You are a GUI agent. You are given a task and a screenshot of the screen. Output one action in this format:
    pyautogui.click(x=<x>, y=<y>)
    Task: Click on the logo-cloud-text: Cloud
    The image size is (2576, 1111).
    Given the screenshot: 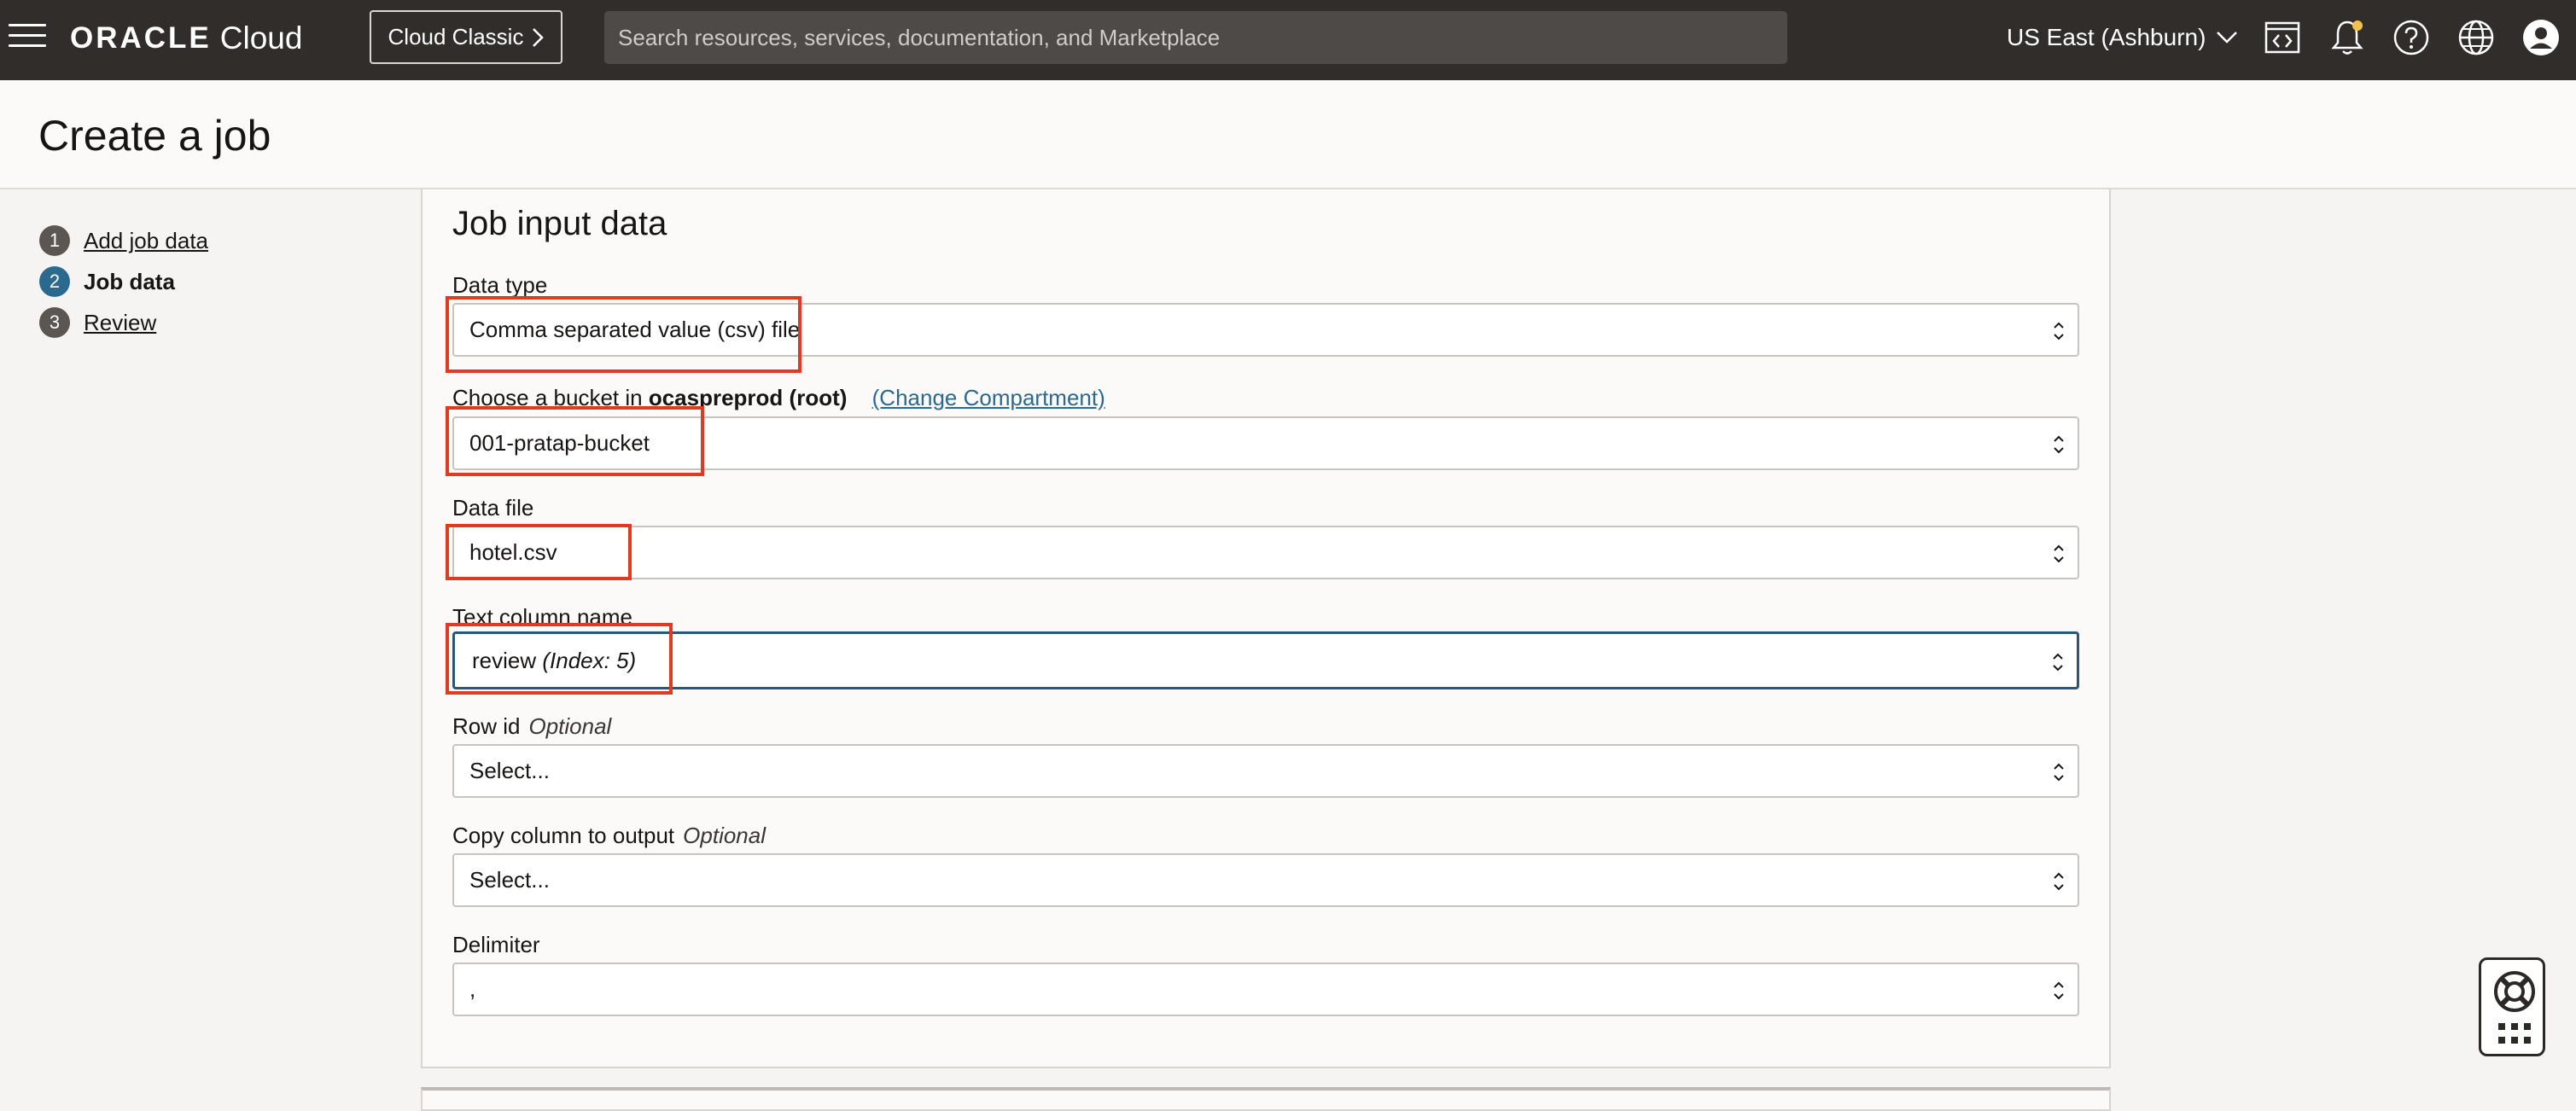 What is the action you would take?
    pyautogui.click(x=261, y=37)
    